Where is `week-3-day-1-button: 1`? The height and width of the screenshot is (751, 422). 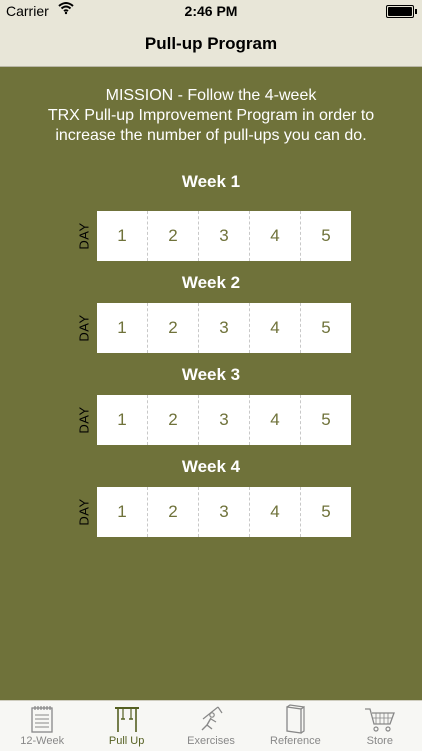
week-3-day-1-button: 1 is located at coordinates (122, 420).